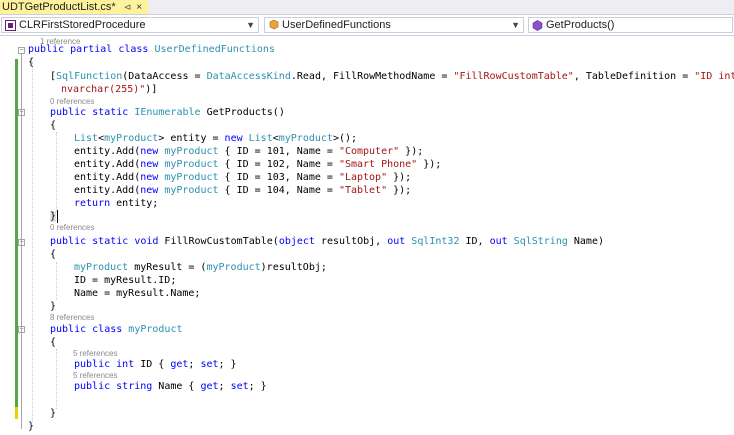 This screenshot has height=435, width=734. I want to click on codelens-references: 8 references, so click(72, 317).